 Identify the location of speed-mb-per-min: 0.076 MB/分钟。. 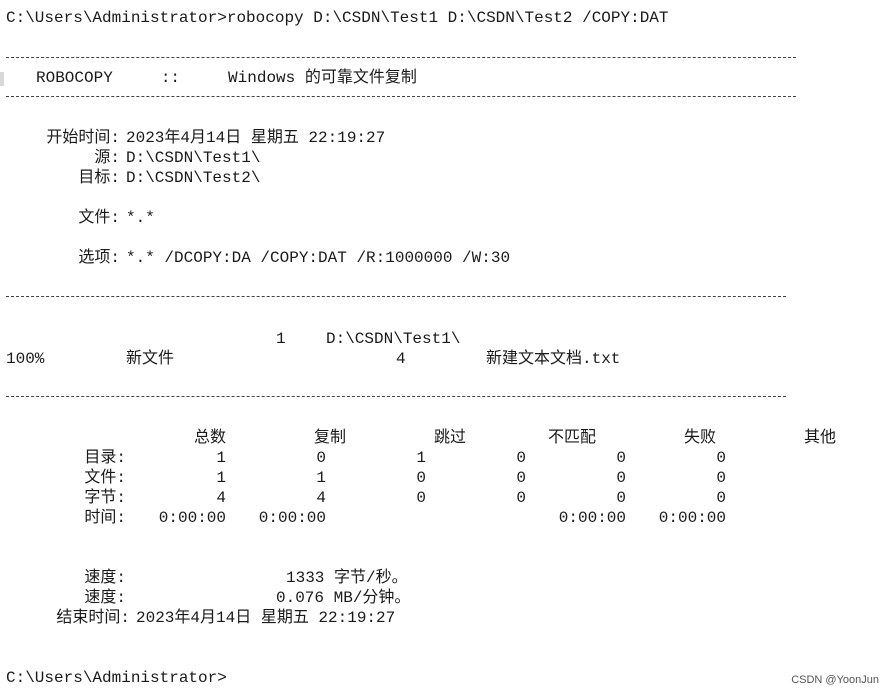
(343, 598).